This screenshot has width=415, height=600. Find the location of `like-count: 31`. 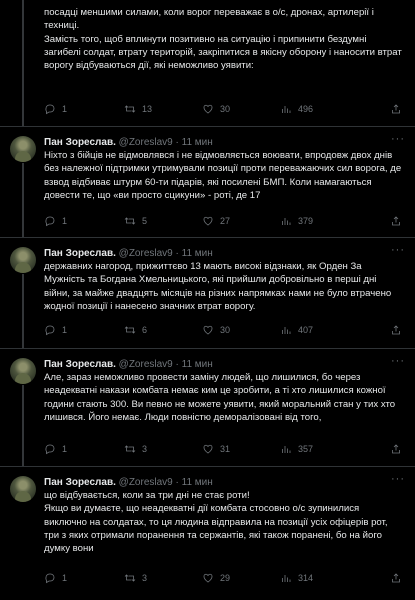

like-count: 31 is located at coordinates (225, 449).